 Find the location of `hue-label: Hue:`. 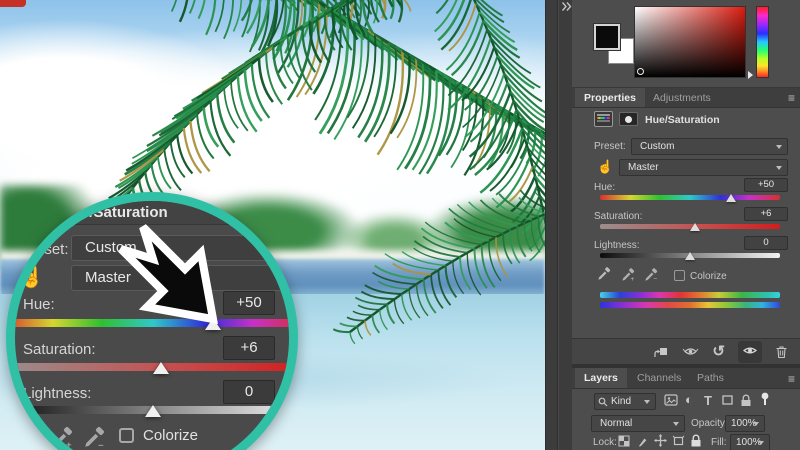

hue-label: Hue: is located at coordinates (605, 187).